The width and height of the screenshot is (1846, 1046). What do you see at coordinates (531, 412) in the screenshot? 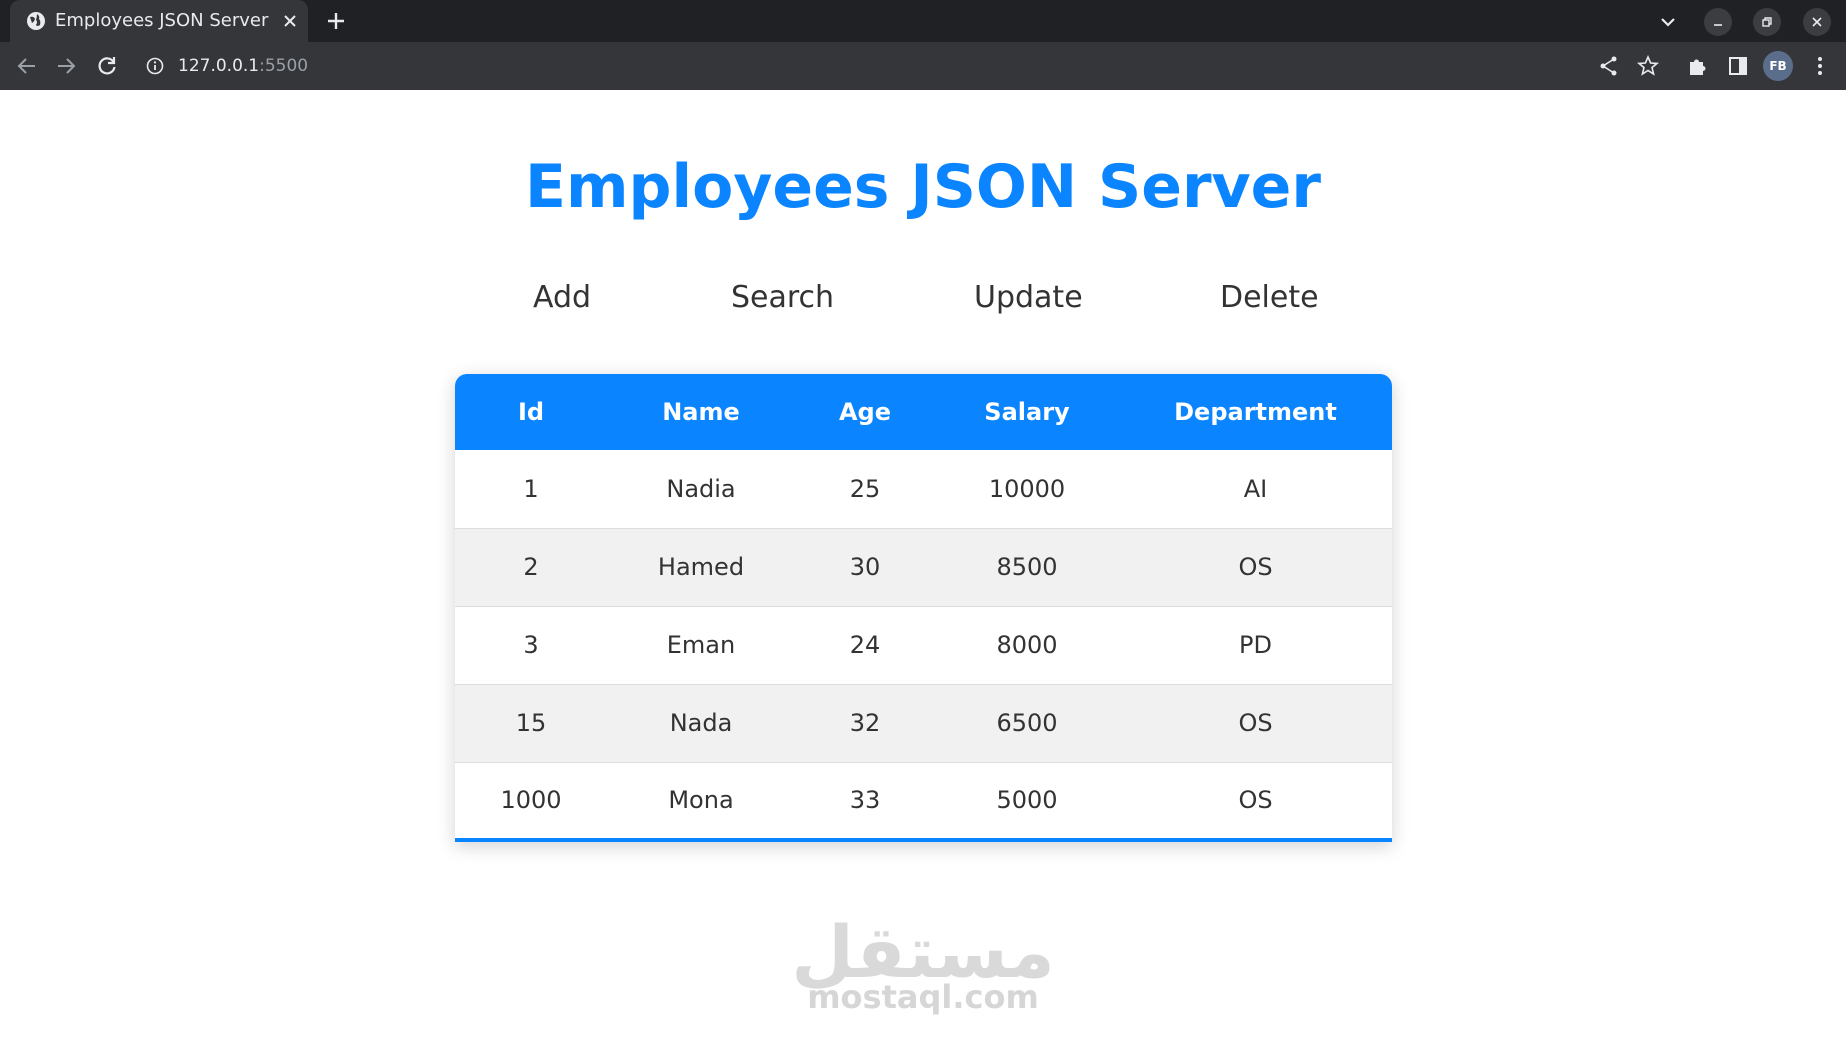
I see `column-header-id: Id` at bounding box center [531, 412].